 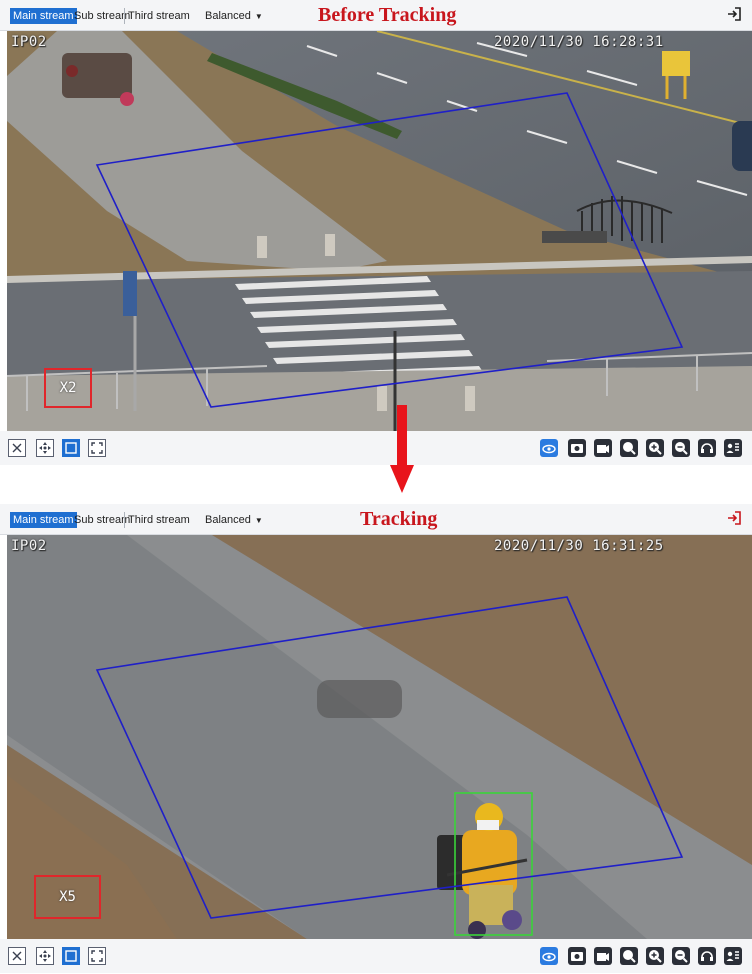 What do you see at coordinates (68, 388) in the screenshot?
I see `zoom-indicator: X2` at bounding box center [68, 388].